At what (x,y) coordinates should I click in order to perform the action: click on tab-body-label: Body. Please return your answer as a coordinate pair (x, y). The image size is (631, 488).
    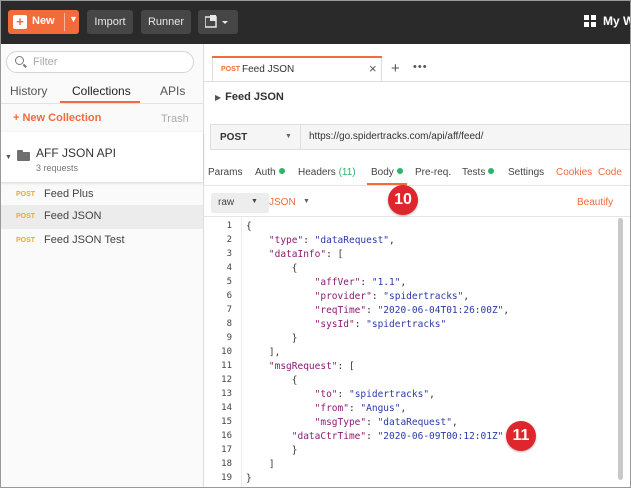
    Looking at the image, I should click on (382, 172).